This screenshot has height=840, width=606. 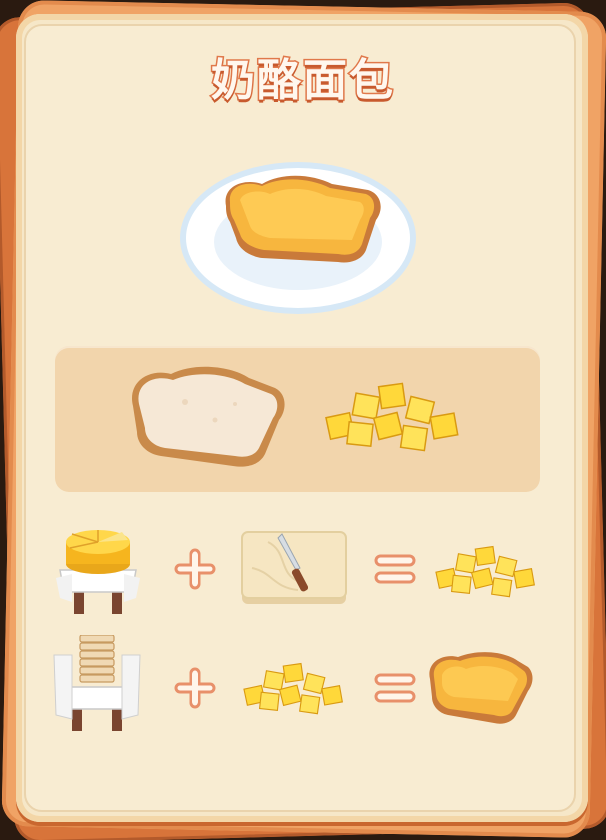 I want to click on bread-slice-icon, so click(x=208, y=416).